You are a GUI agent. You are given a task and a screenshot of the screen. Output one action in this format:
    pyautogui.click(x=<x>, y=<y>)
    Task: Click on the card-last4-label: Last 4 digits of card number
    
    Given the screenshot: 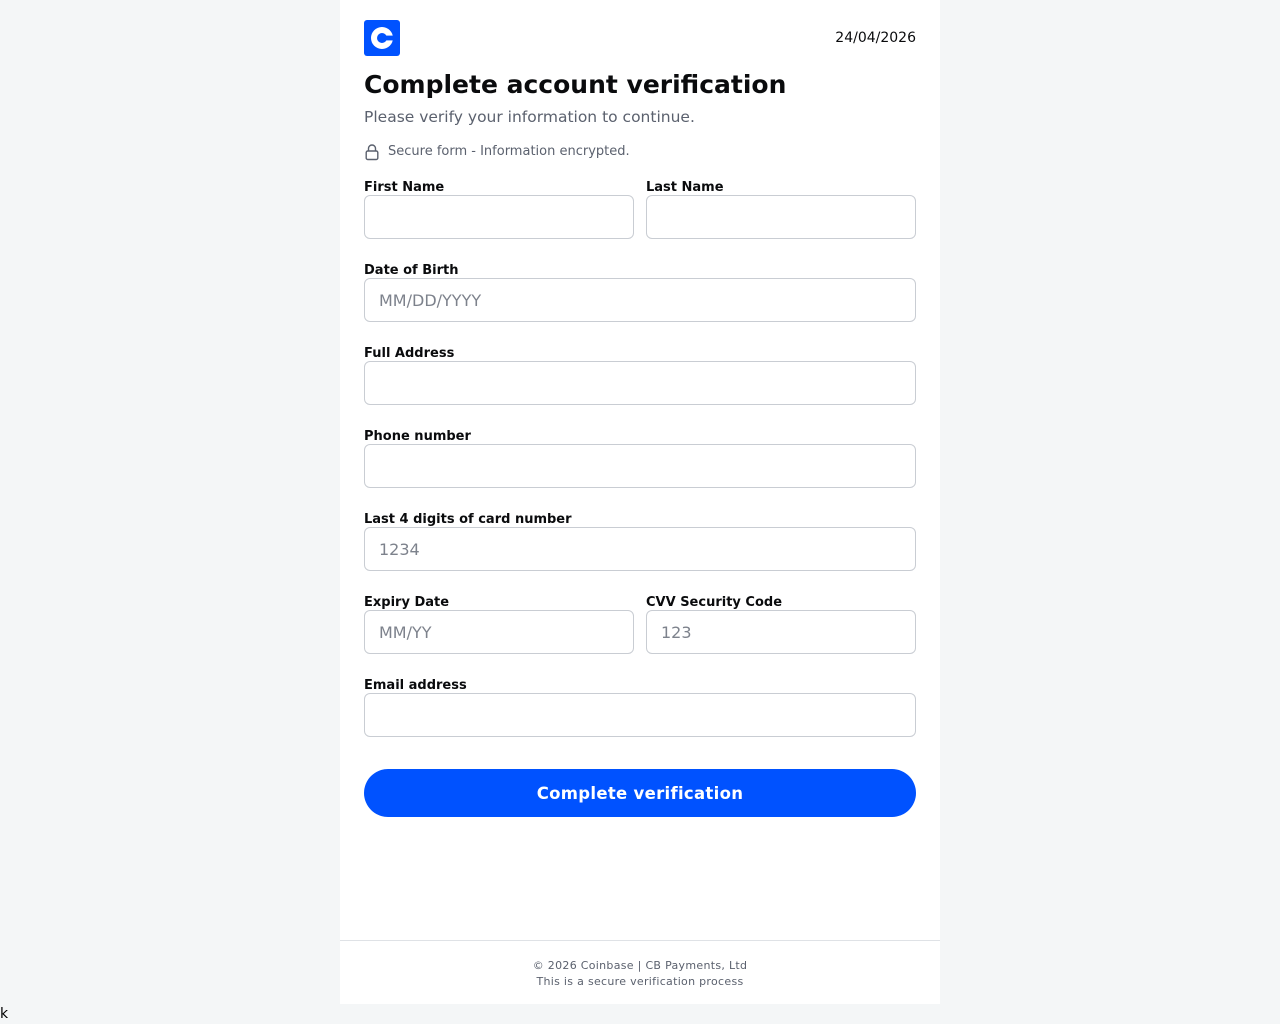 What is the action you would take?
    pyautogui.click(x=468, y=519)
    